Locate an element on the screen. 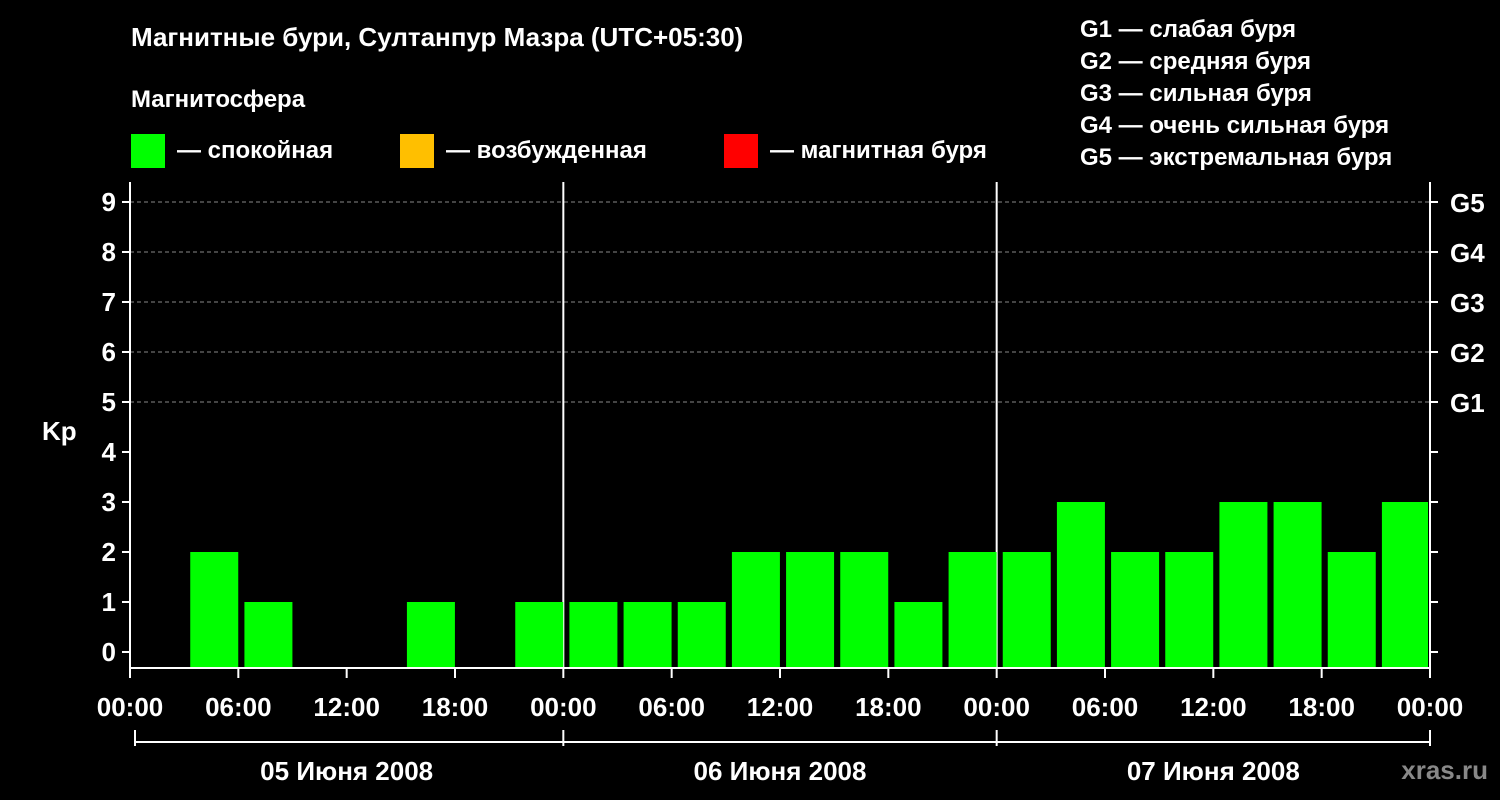  site-credit: xras.ru is located at coordinates (1444, 770).